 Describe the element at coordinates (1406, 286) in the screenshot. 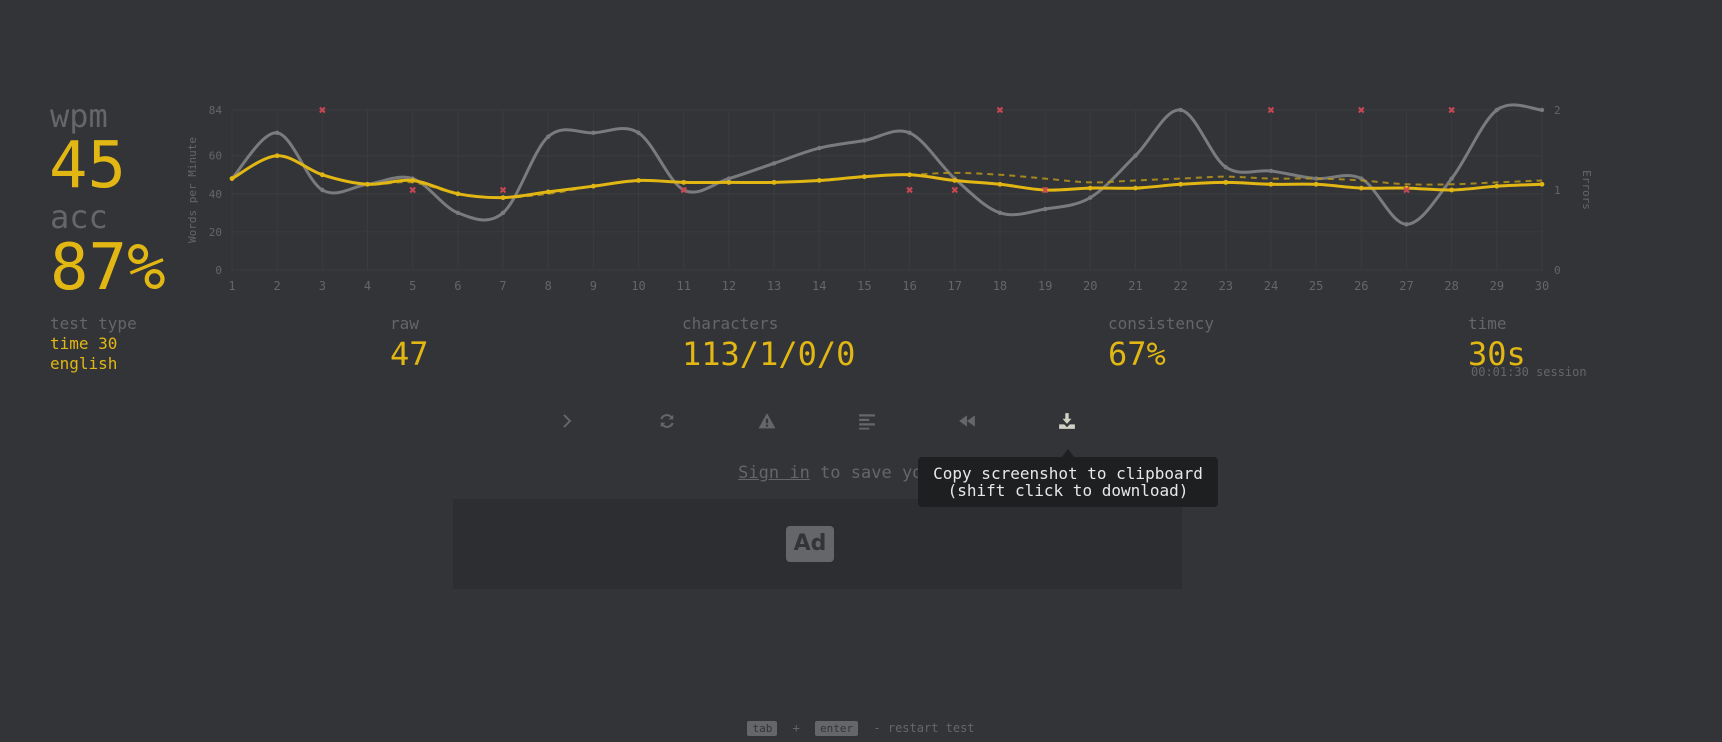

I see `x-tick-label: 27` at that location.